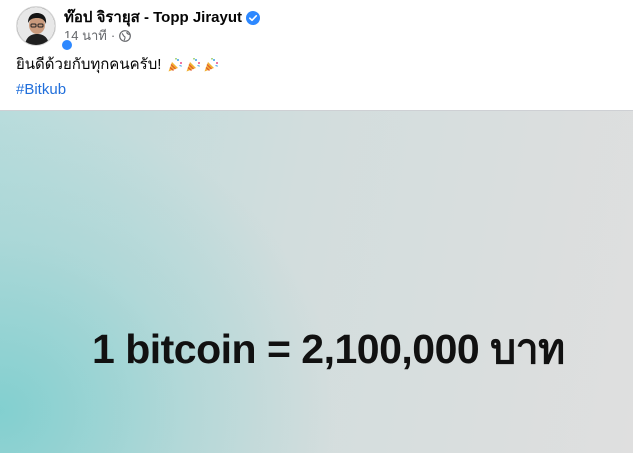 The width and height of the screenshot is (633, 453). I want to click on globe-icon, so click(125, 36).